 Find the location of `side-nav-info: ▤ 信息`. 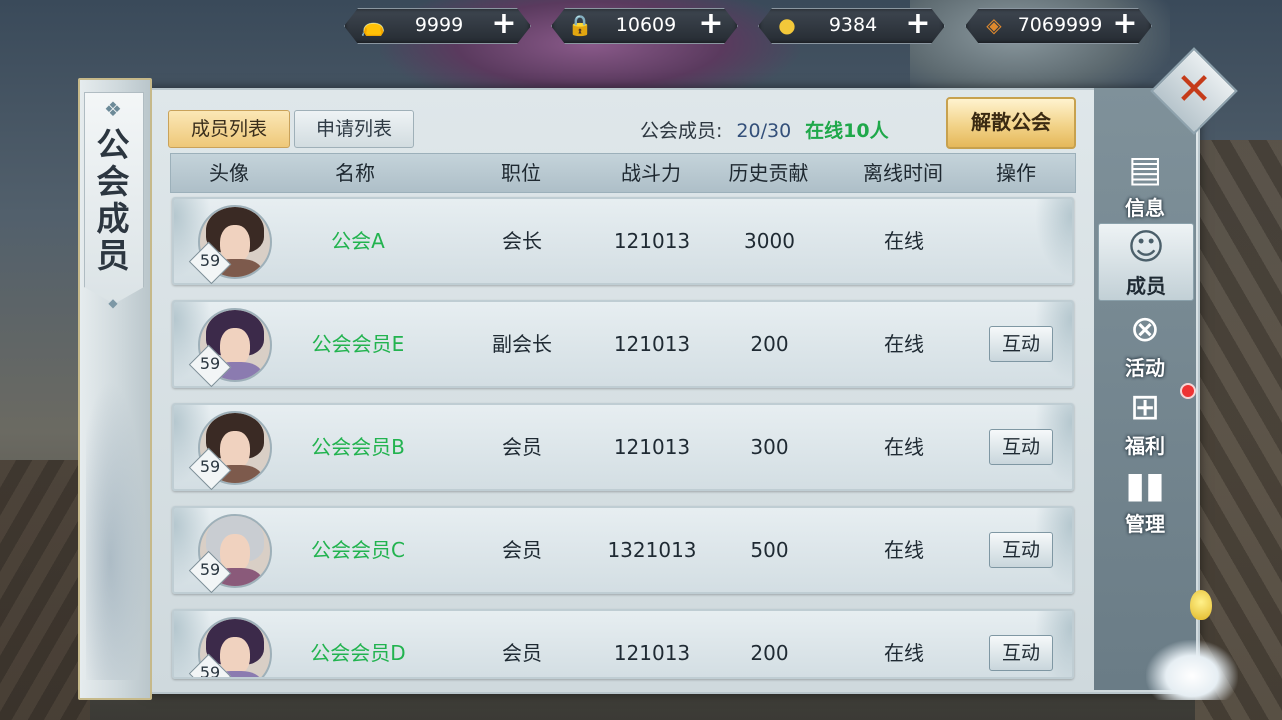

side-nav-info: ▤ 信息 is located at coordinates (1145, 184).